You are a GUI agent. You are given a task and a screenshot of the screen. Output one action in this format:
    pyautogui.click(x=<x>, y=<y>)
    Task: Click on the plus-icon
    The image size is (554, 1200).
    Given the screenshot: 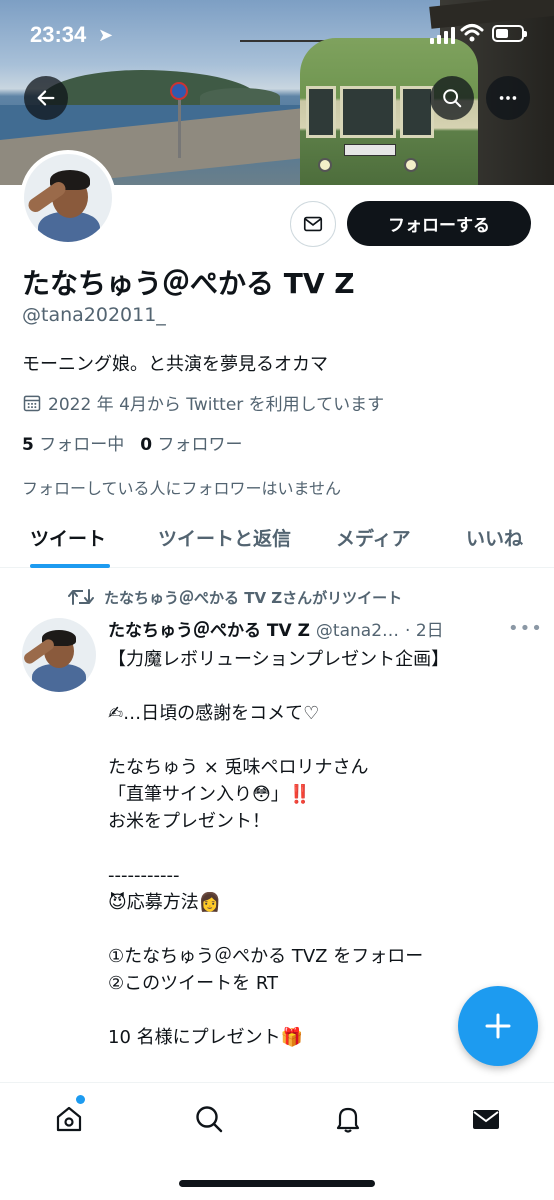 What is the action you would take?
    pyautogui.click(x=498, y=1026)
    